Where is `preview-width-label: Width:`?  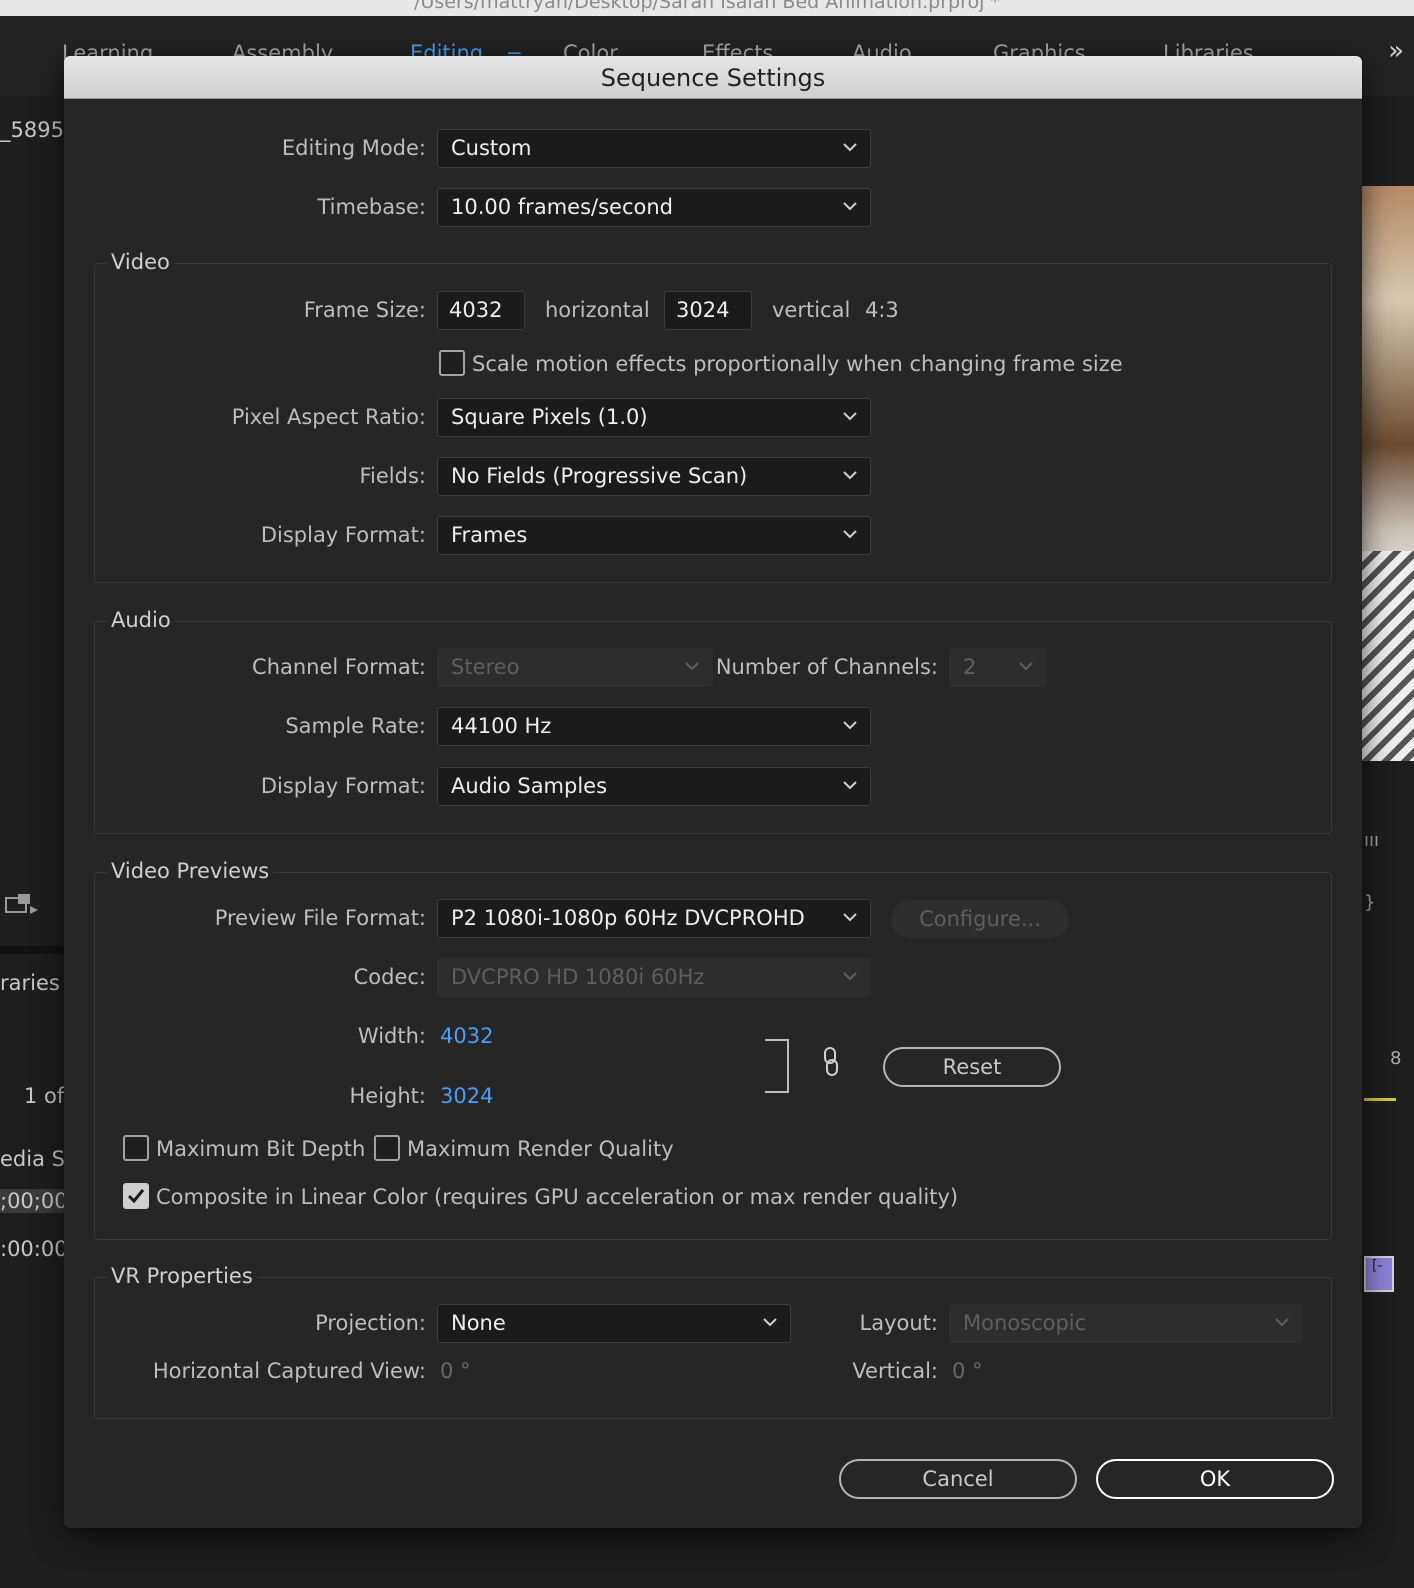
preview-width-label: Width: is located at coordinates (391, 1036).